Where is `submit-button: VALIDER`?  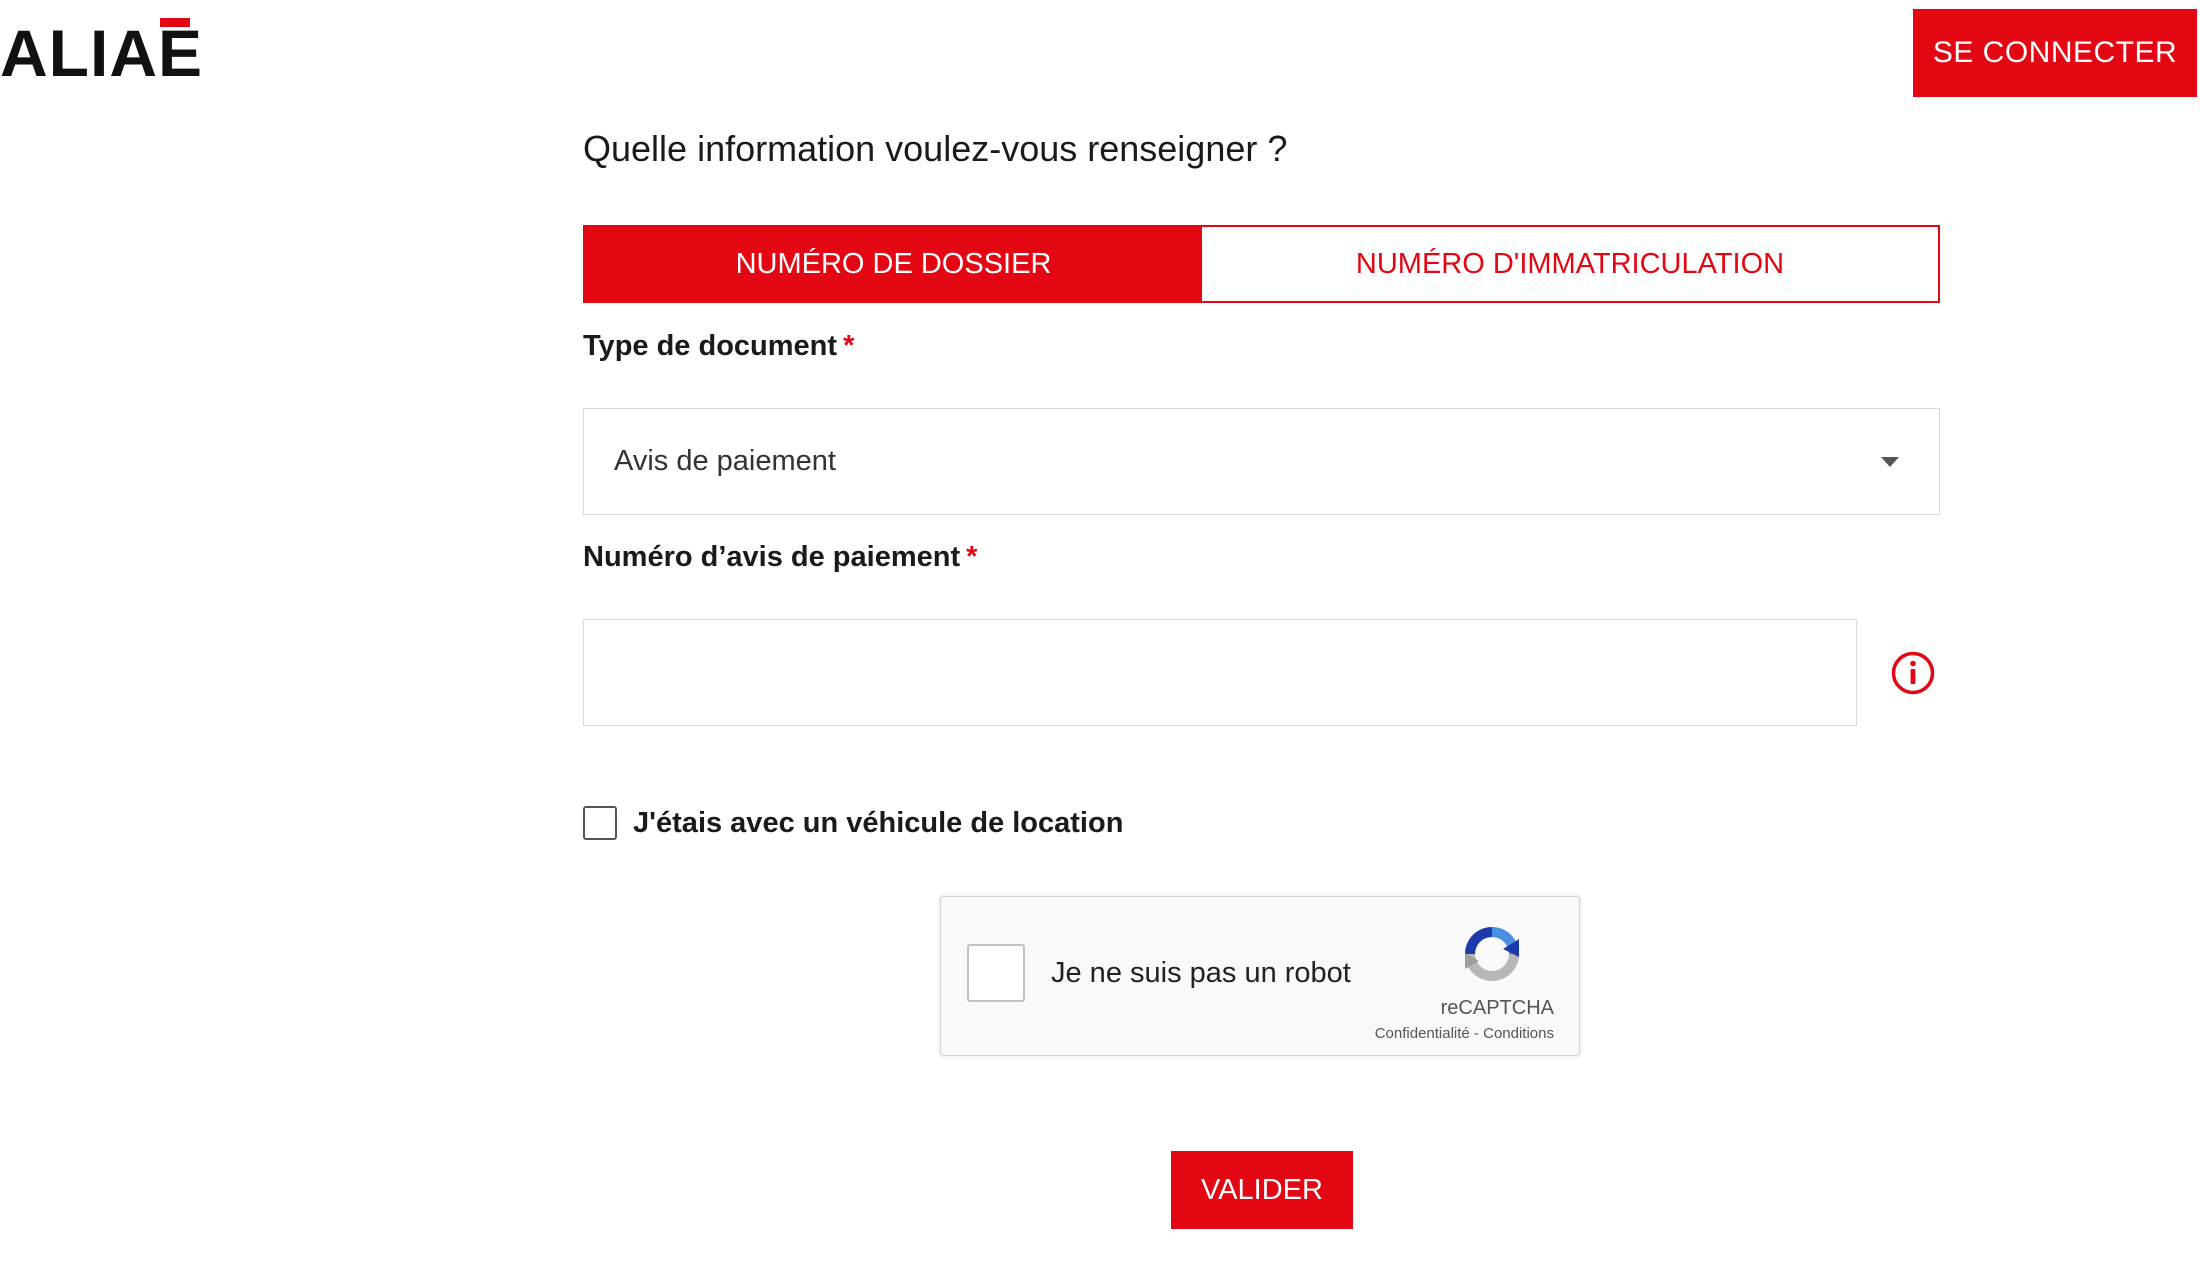
submit-button: VALIDER is located at coordinates (1262, 1190).